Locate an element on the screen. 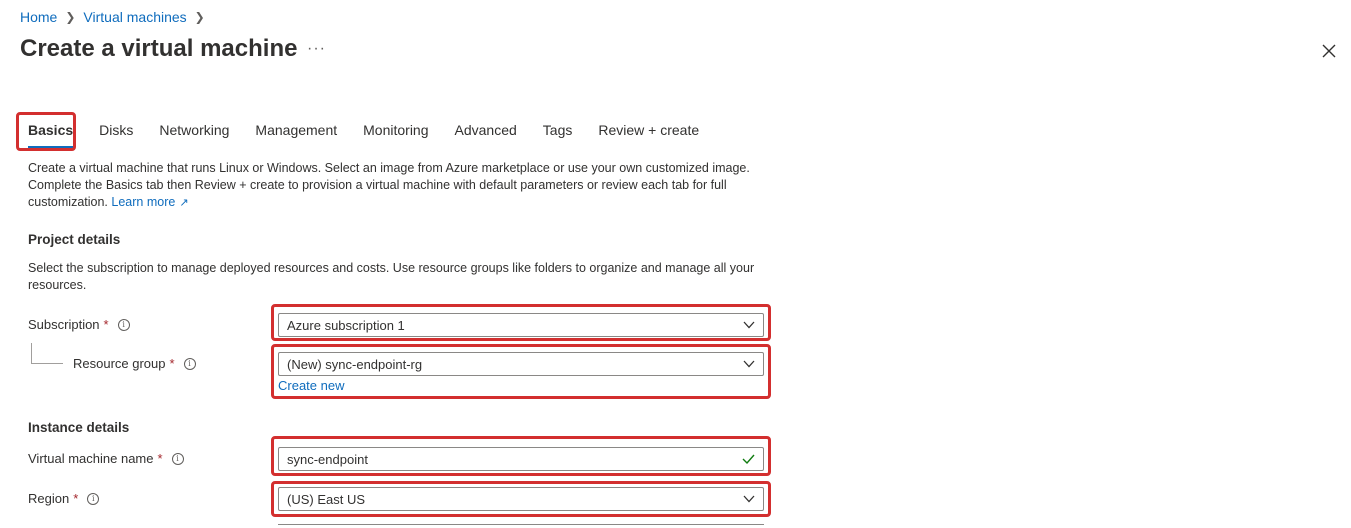  close-icon is located at coordinates (1329, 51).